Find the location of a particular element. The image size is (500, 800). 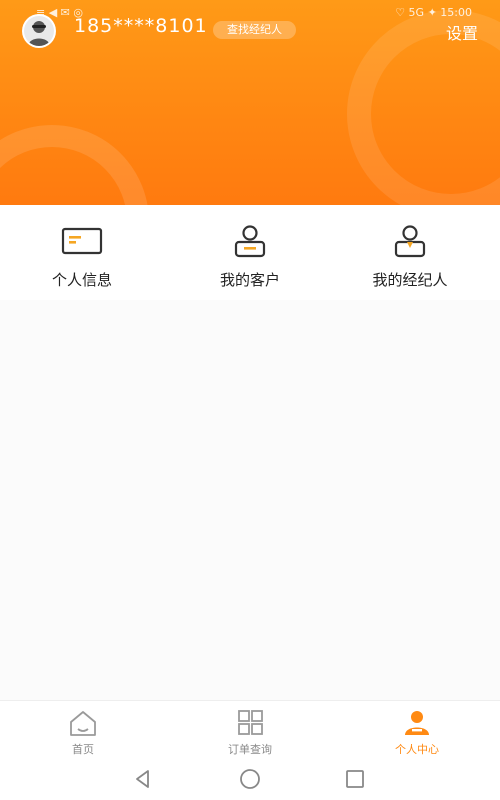

bottom-tab-bar: 首页 订单查询 个人中心 is located at coordinates (250, 729).